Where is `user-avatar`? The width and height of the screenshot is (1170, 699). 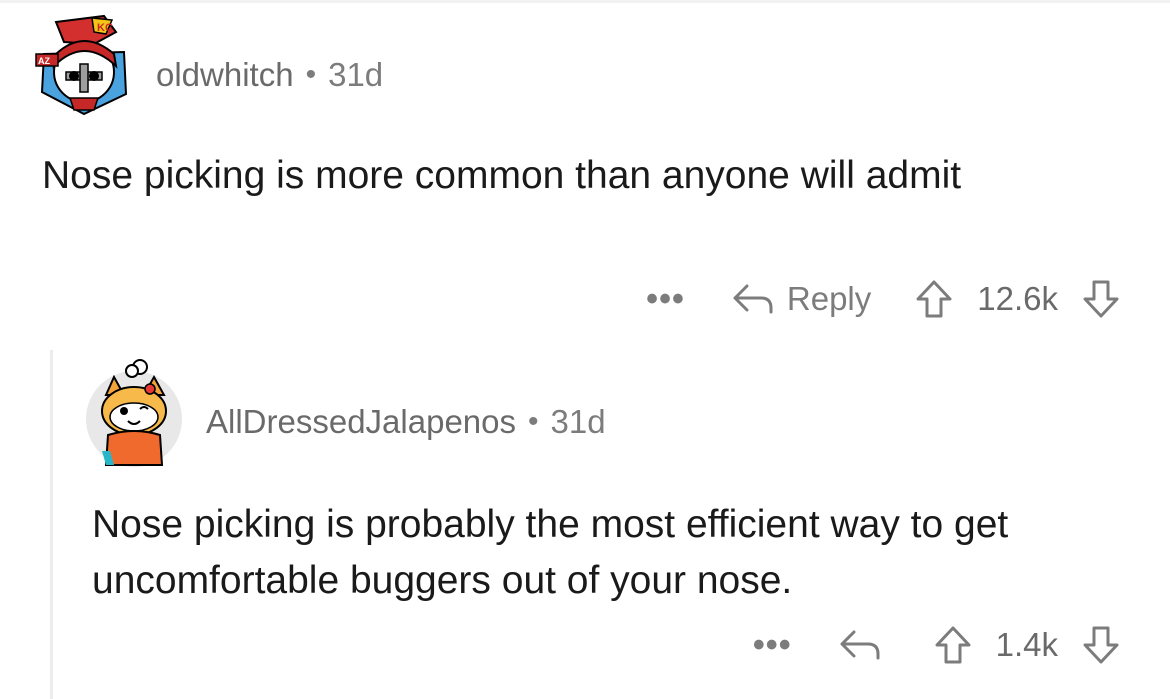 user-avatar is located at coordinates (134, 412).